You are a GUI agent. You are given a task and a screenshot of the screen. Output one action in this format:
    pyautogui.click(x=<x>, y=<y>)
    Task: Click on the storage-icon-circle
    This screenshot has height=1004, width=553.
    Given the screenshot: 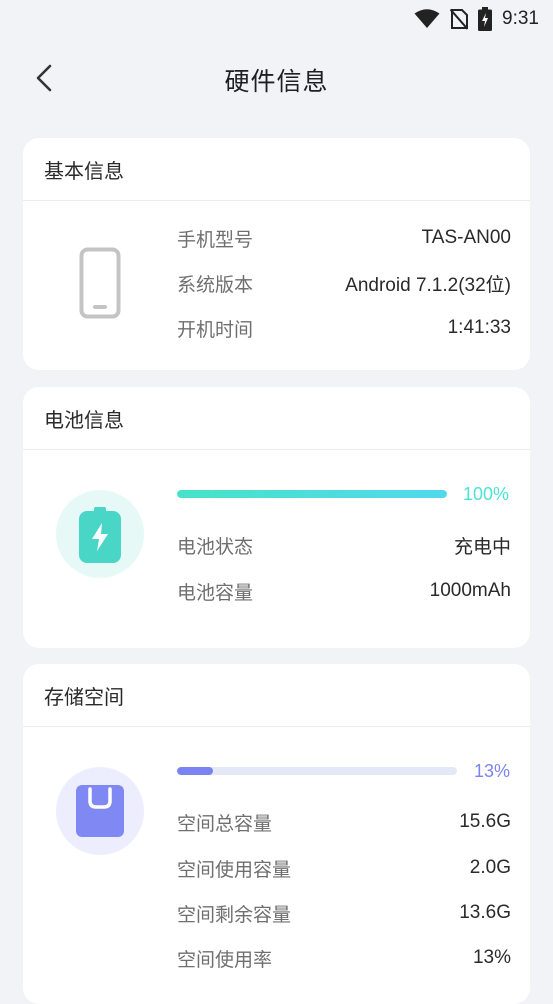 What is the action you would take?
    pyautogui.click(x=100, y=811)
    